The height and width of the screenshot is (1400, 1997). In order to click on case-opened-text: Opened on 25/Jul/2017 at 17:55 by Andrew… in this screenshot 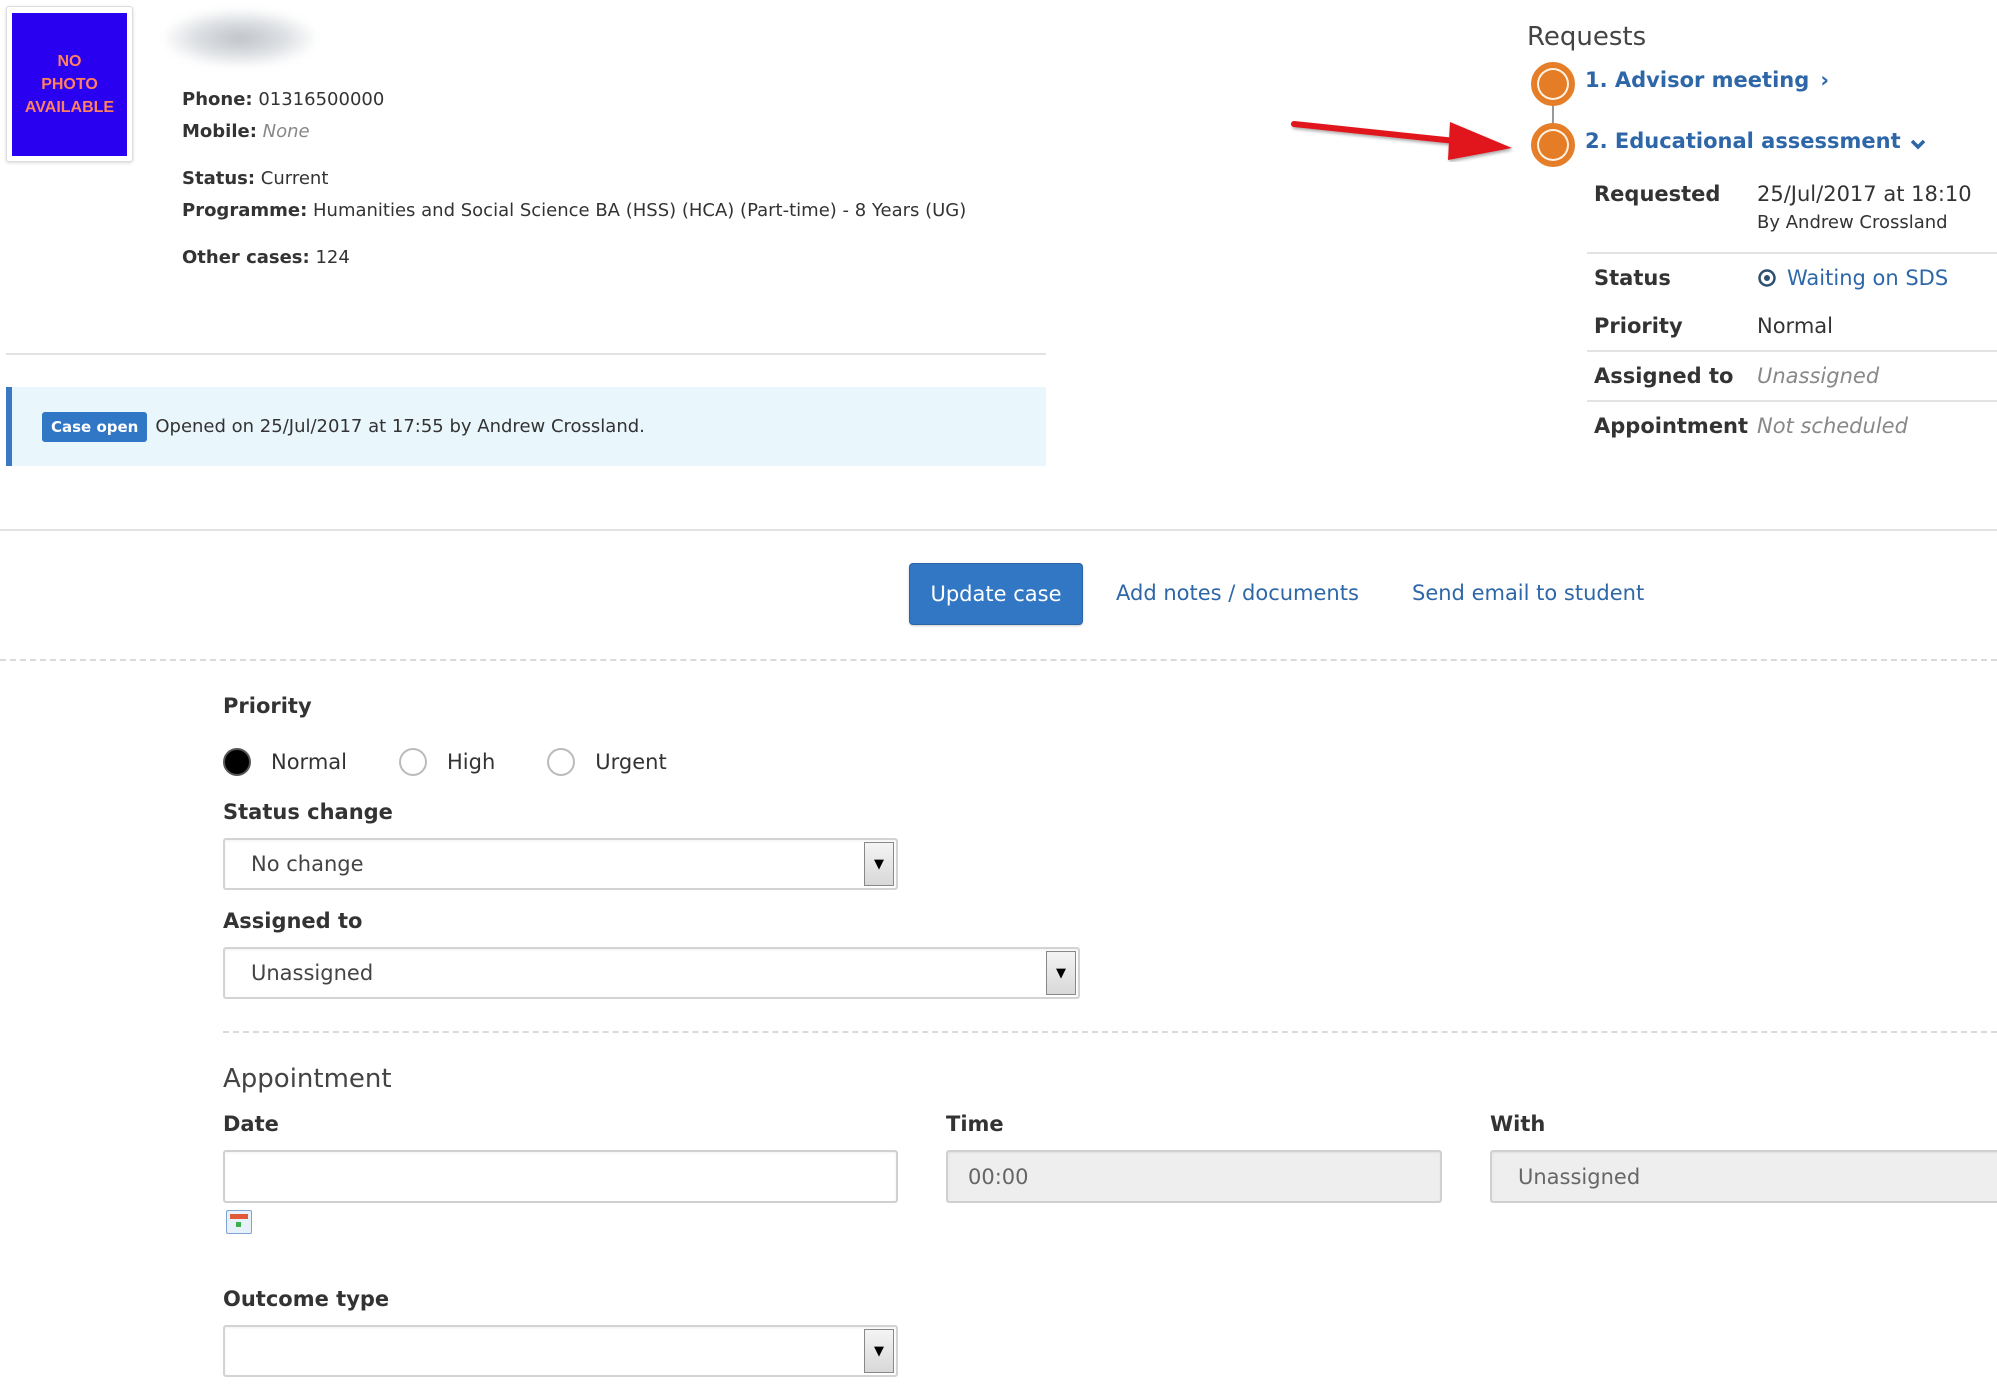, I will do `click(400, 426)`.